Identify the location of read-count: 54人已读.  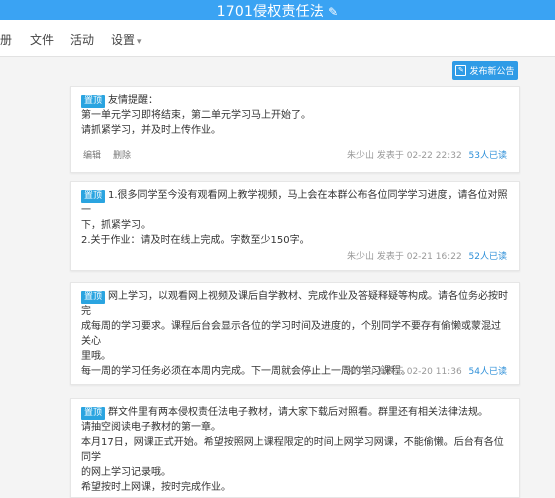
(488, 372).